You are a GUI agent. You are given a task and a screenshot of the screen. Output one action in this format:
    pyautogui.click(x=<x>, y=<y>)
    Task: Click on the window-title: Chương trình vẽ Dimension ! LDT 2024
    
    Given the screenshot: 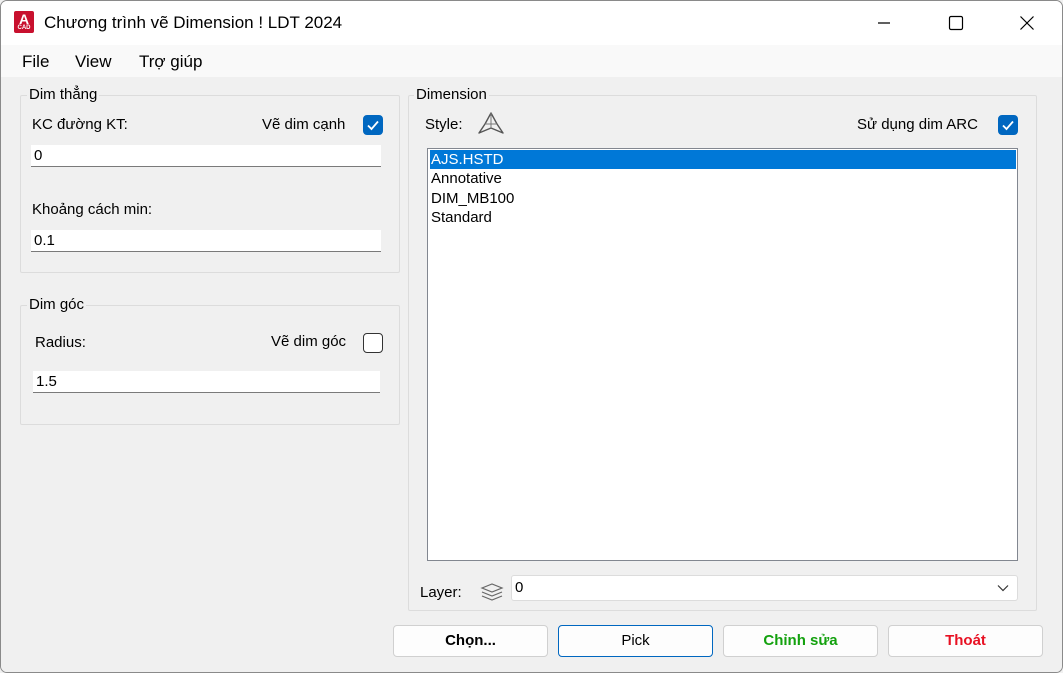 What is the action you would take?
    pyautogui.click(x=193, y=22)
    